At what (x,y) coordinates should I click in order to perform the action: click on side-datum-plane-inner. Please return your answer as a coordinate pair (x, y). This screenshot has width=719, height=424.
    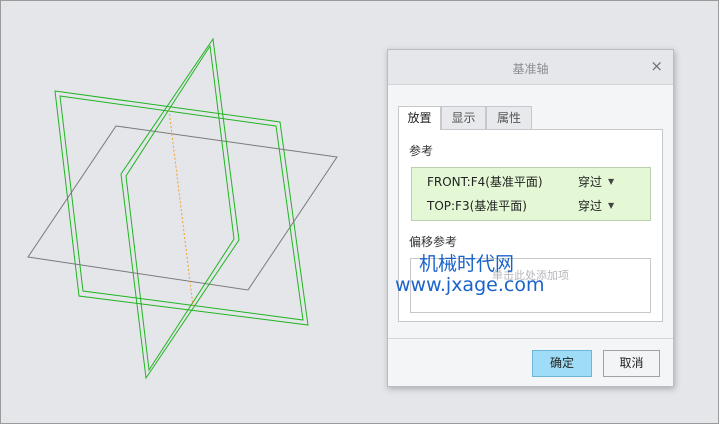
    Looking at the image, I should click on (180, 208).